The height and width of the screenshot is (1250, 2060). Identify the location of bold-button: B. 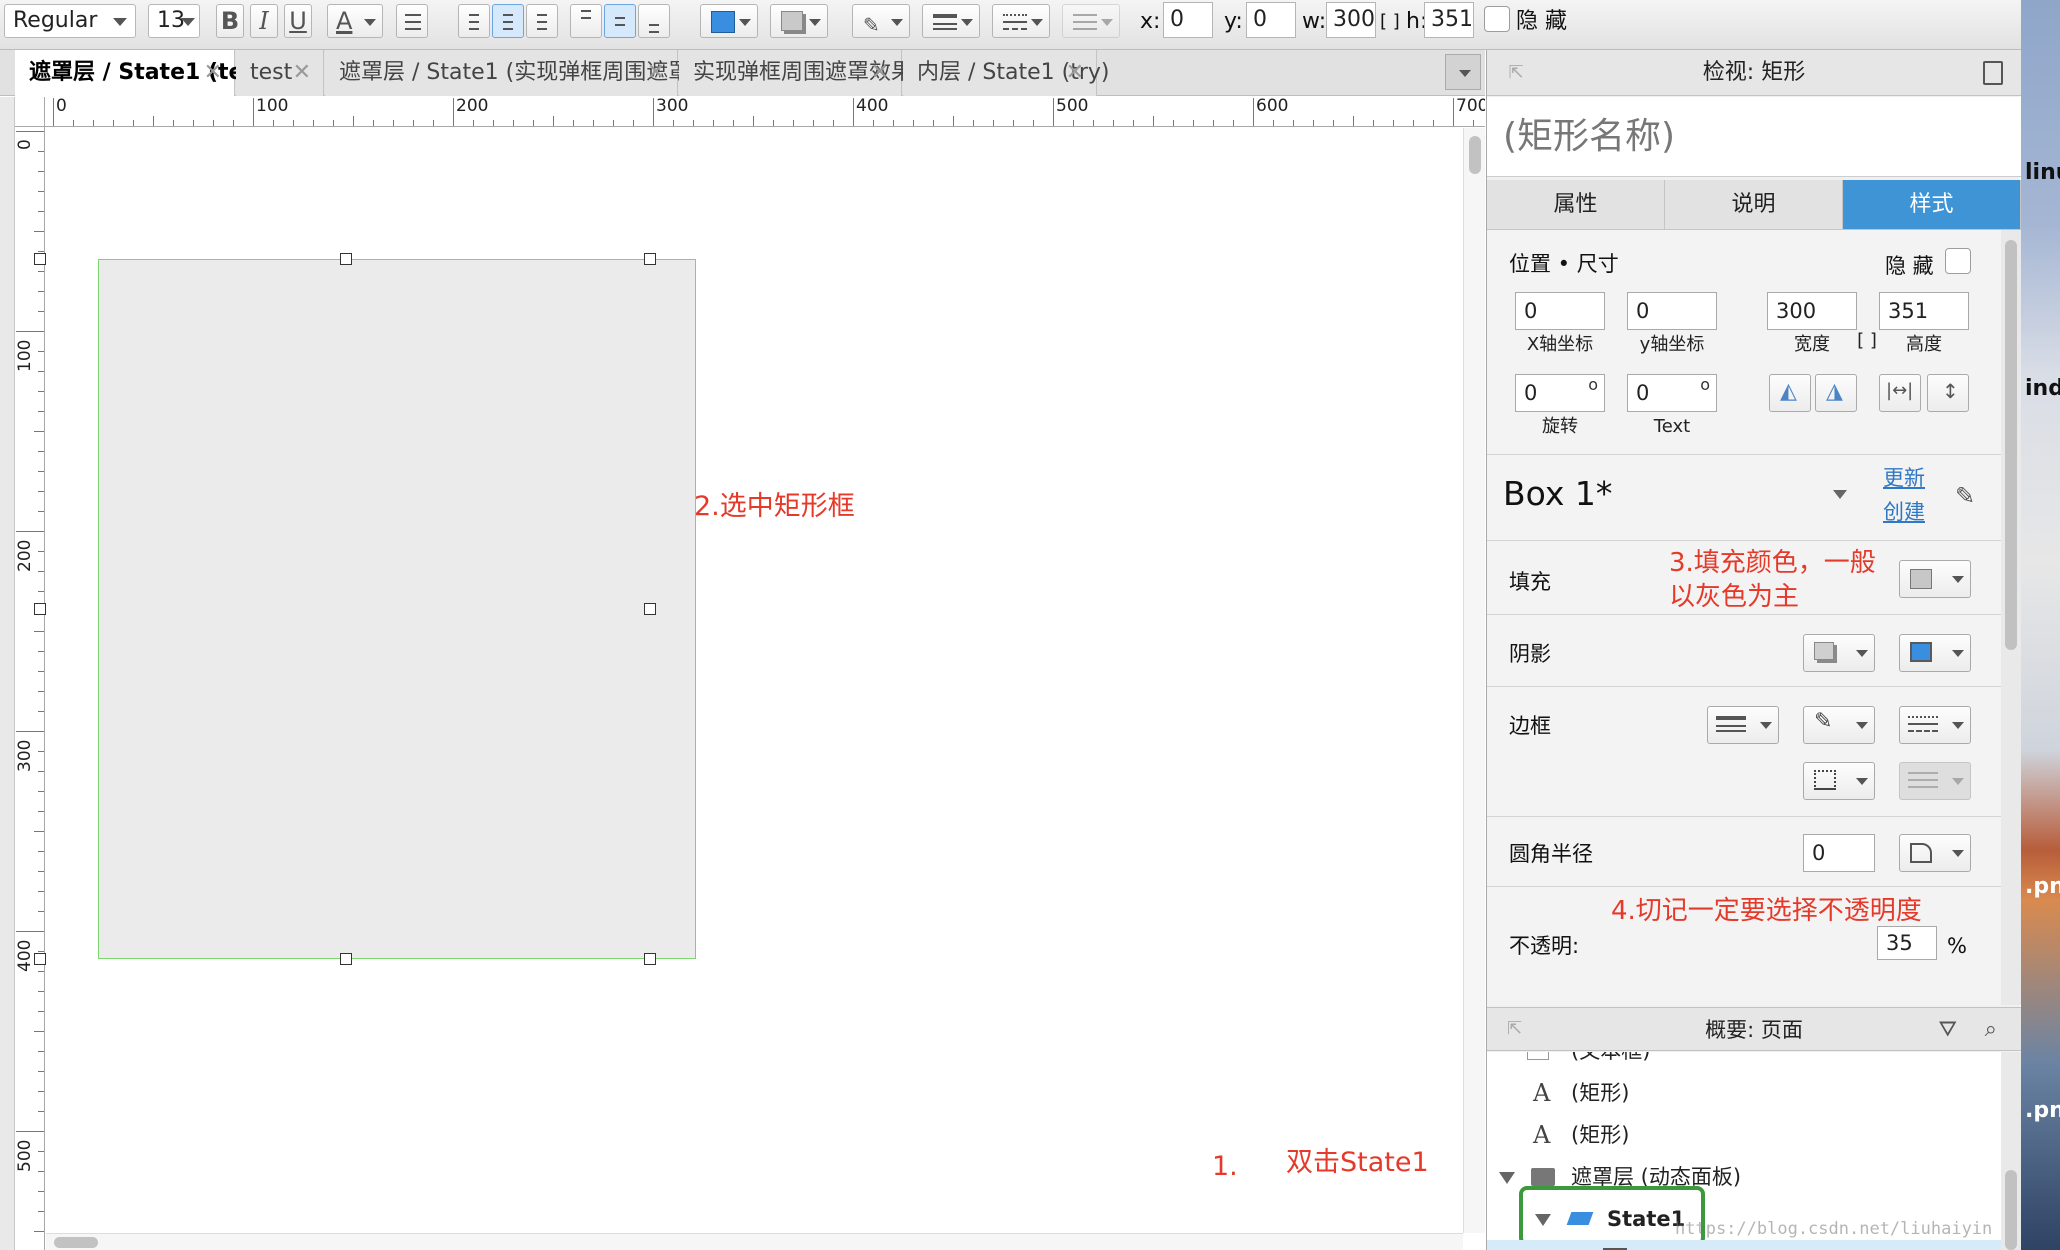
(230, 21).